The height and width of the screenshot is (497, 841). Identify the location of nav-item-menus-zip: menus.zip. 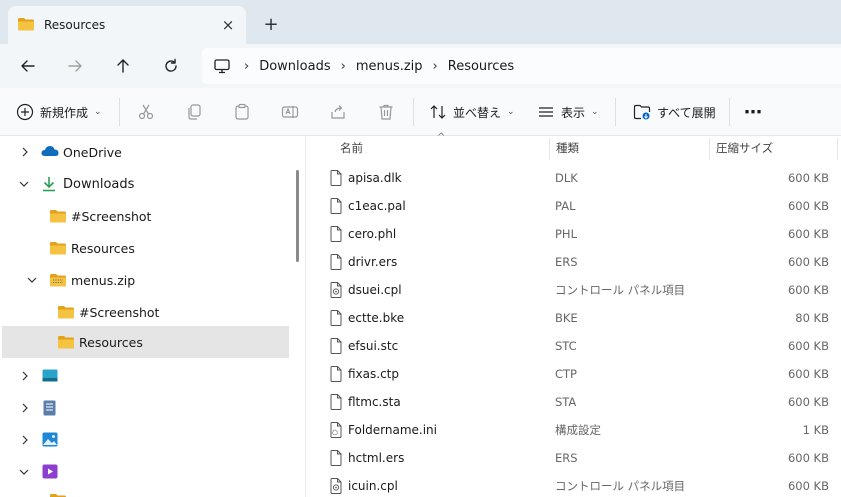
(146, 280).